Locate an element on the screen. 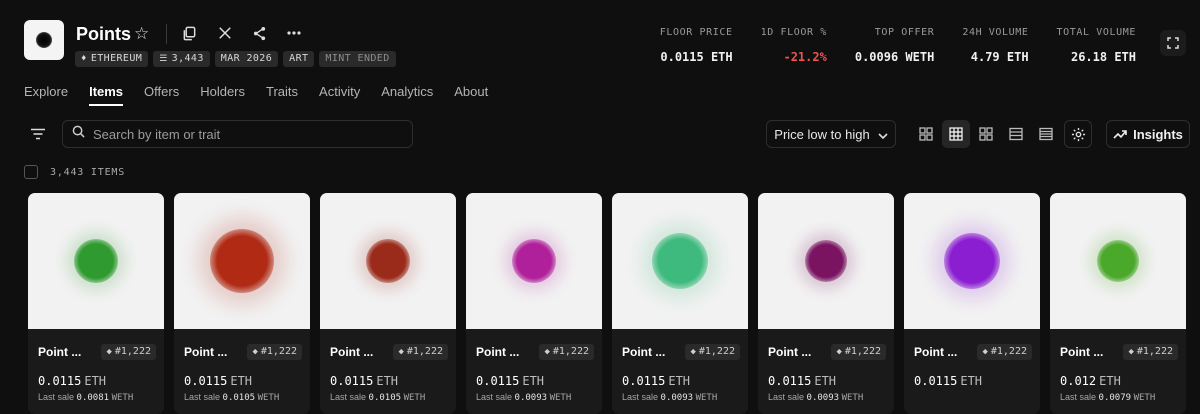 This screenshot has width=1200, height=414. tab-holders: Holders is located at coordinates (222, 95).